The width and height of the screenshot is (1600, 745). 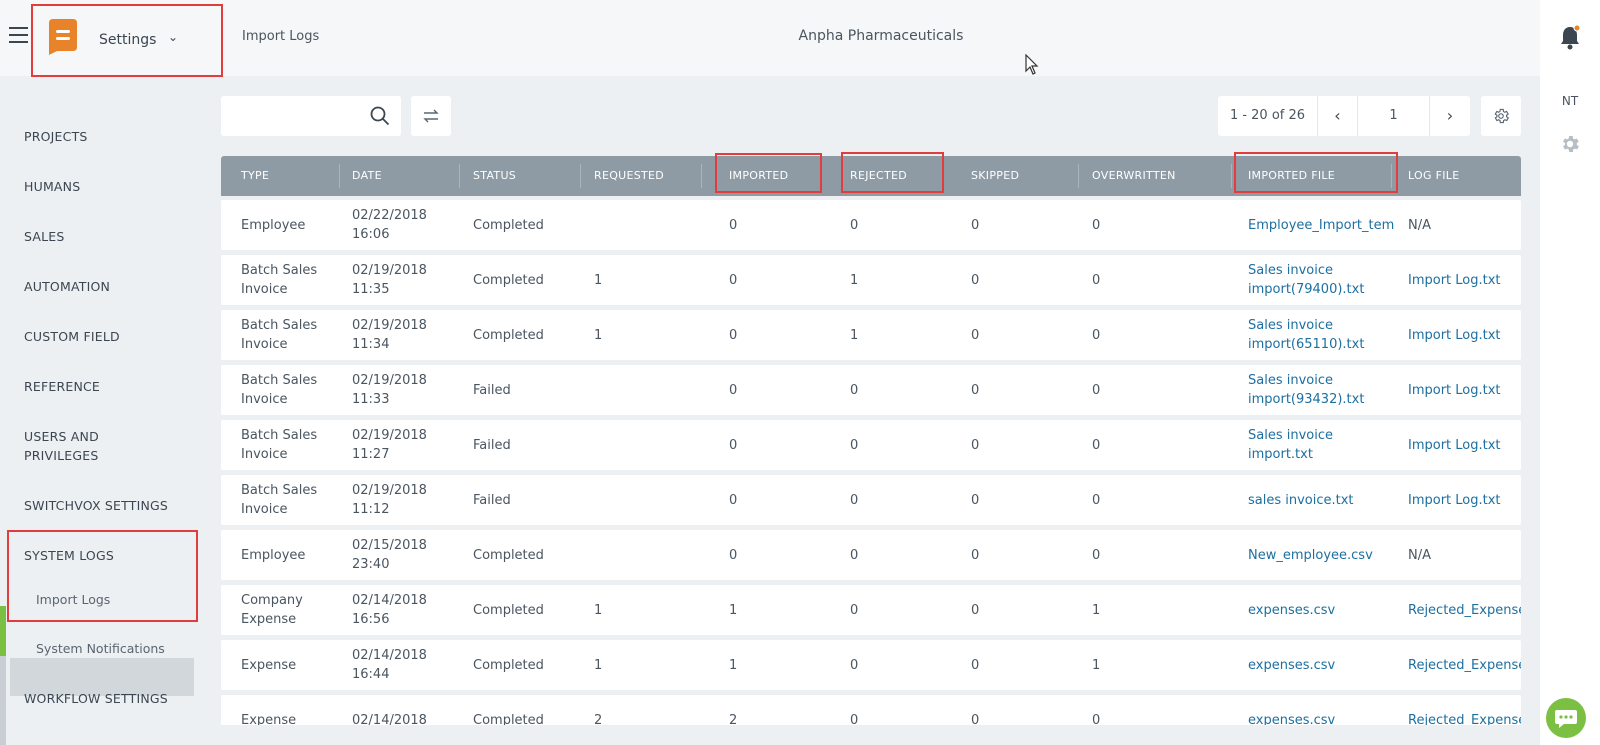 What do you see at coordinates (1323, 280) in the screenshot?
I see `cell-imported-file: Sales invoice import(79400).txt` at bounding box center [1323, 280].